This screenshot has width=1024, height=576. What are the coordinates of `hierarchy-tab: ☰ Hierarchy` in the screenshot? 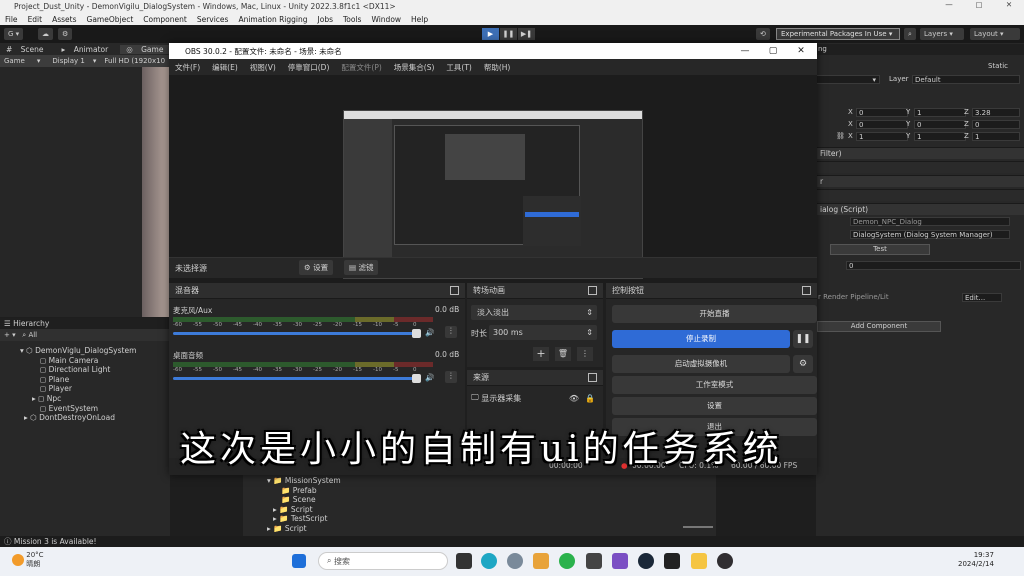 It's located at (85, 323).